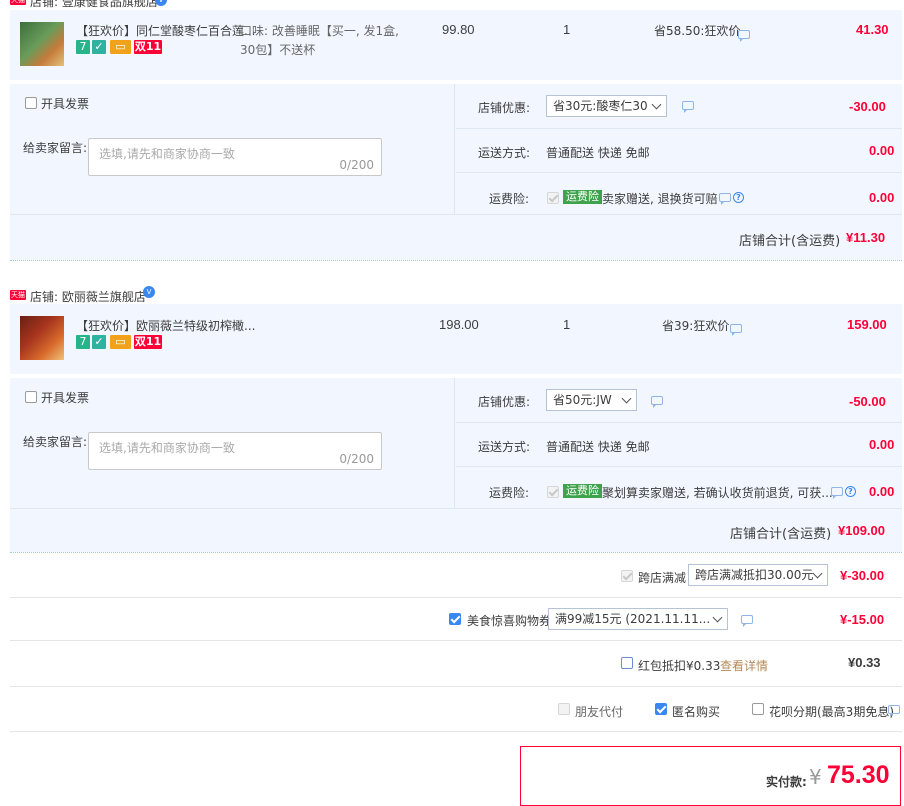  Describe the element at coordinates (831, 711) in the screenshot. I see `huabei-label: 花呗分期(最高3期免息)` at that location.